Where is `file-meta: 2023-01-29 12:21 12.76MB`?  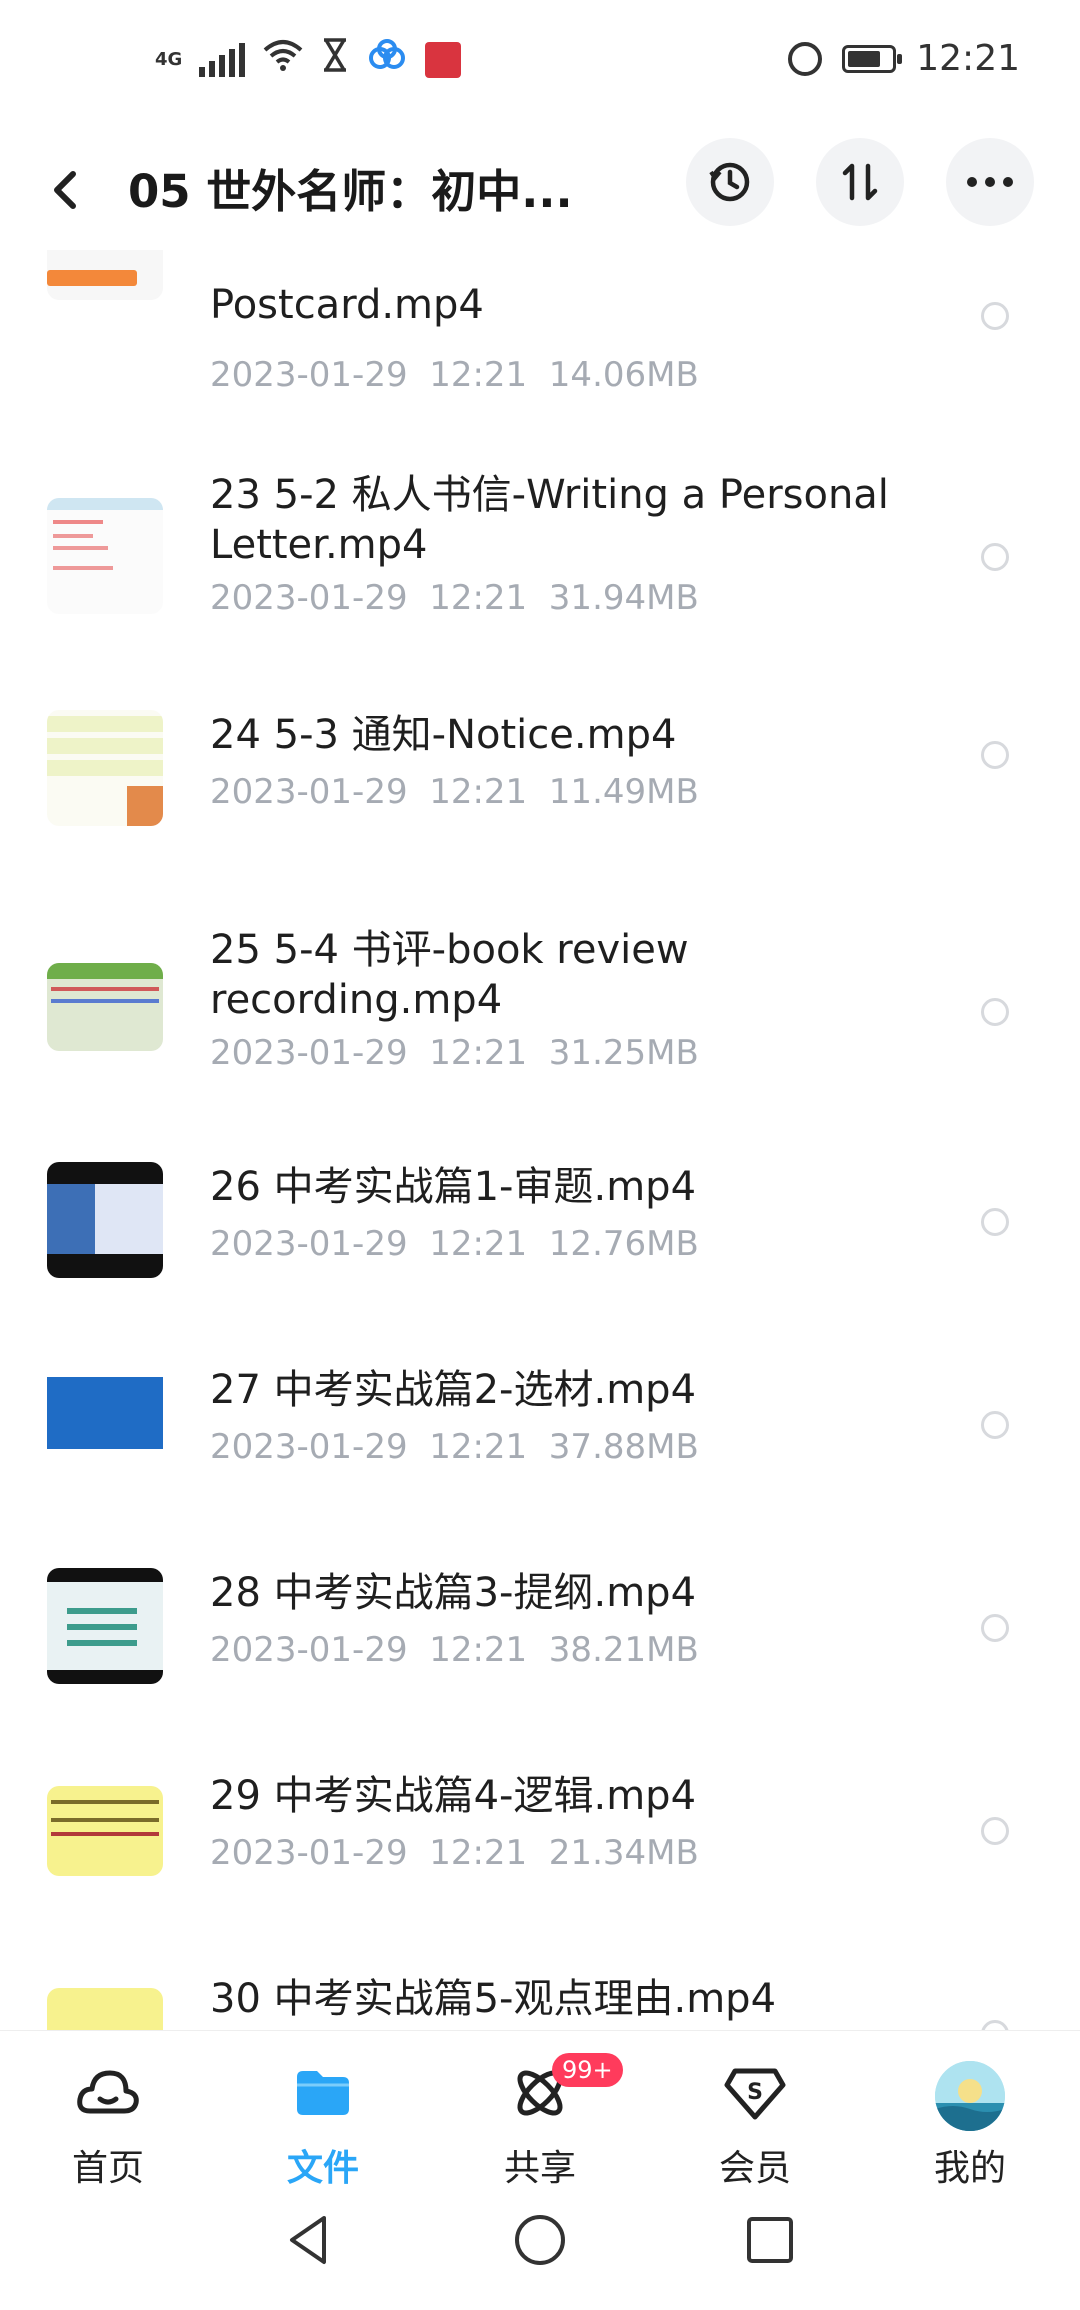
file-meta: 2023-01-29 12:21 12.76MB is located at coordinates (454, 1244).